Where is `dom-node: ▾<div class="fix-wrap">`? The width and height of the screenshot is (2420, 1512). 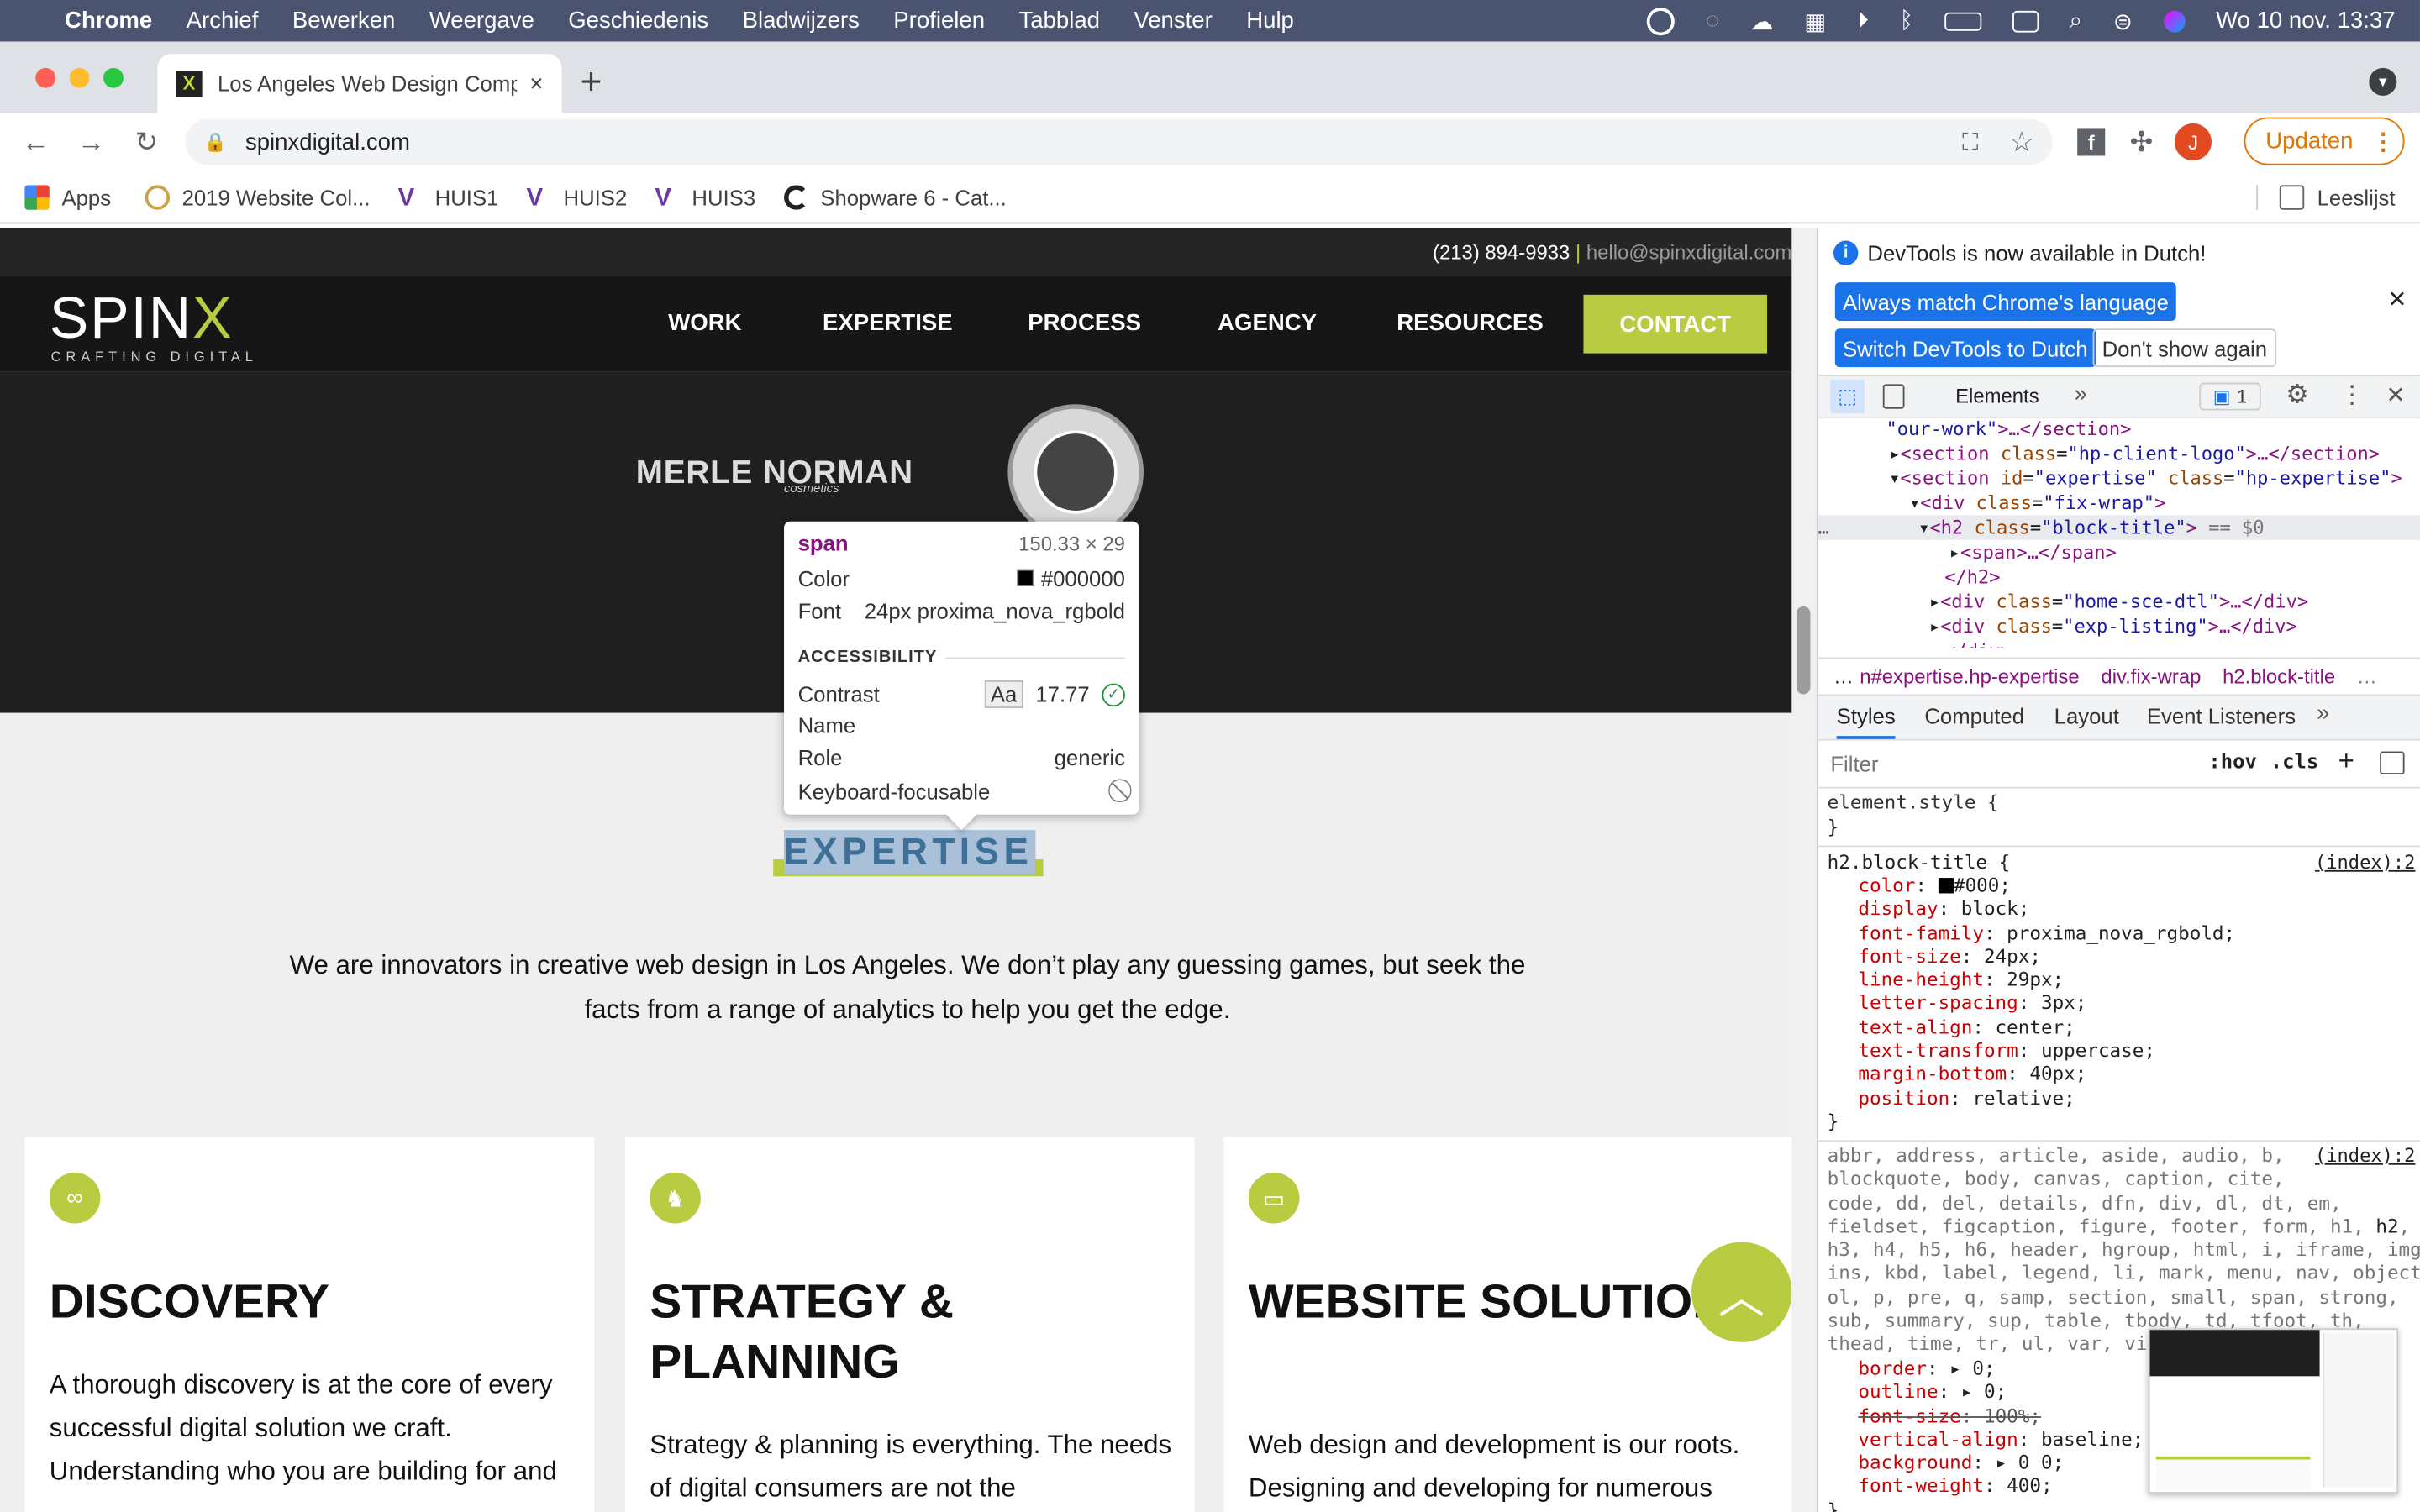 dom-node: ▾<div class="fix-wrap"> is located at coordinates (2037, 503).